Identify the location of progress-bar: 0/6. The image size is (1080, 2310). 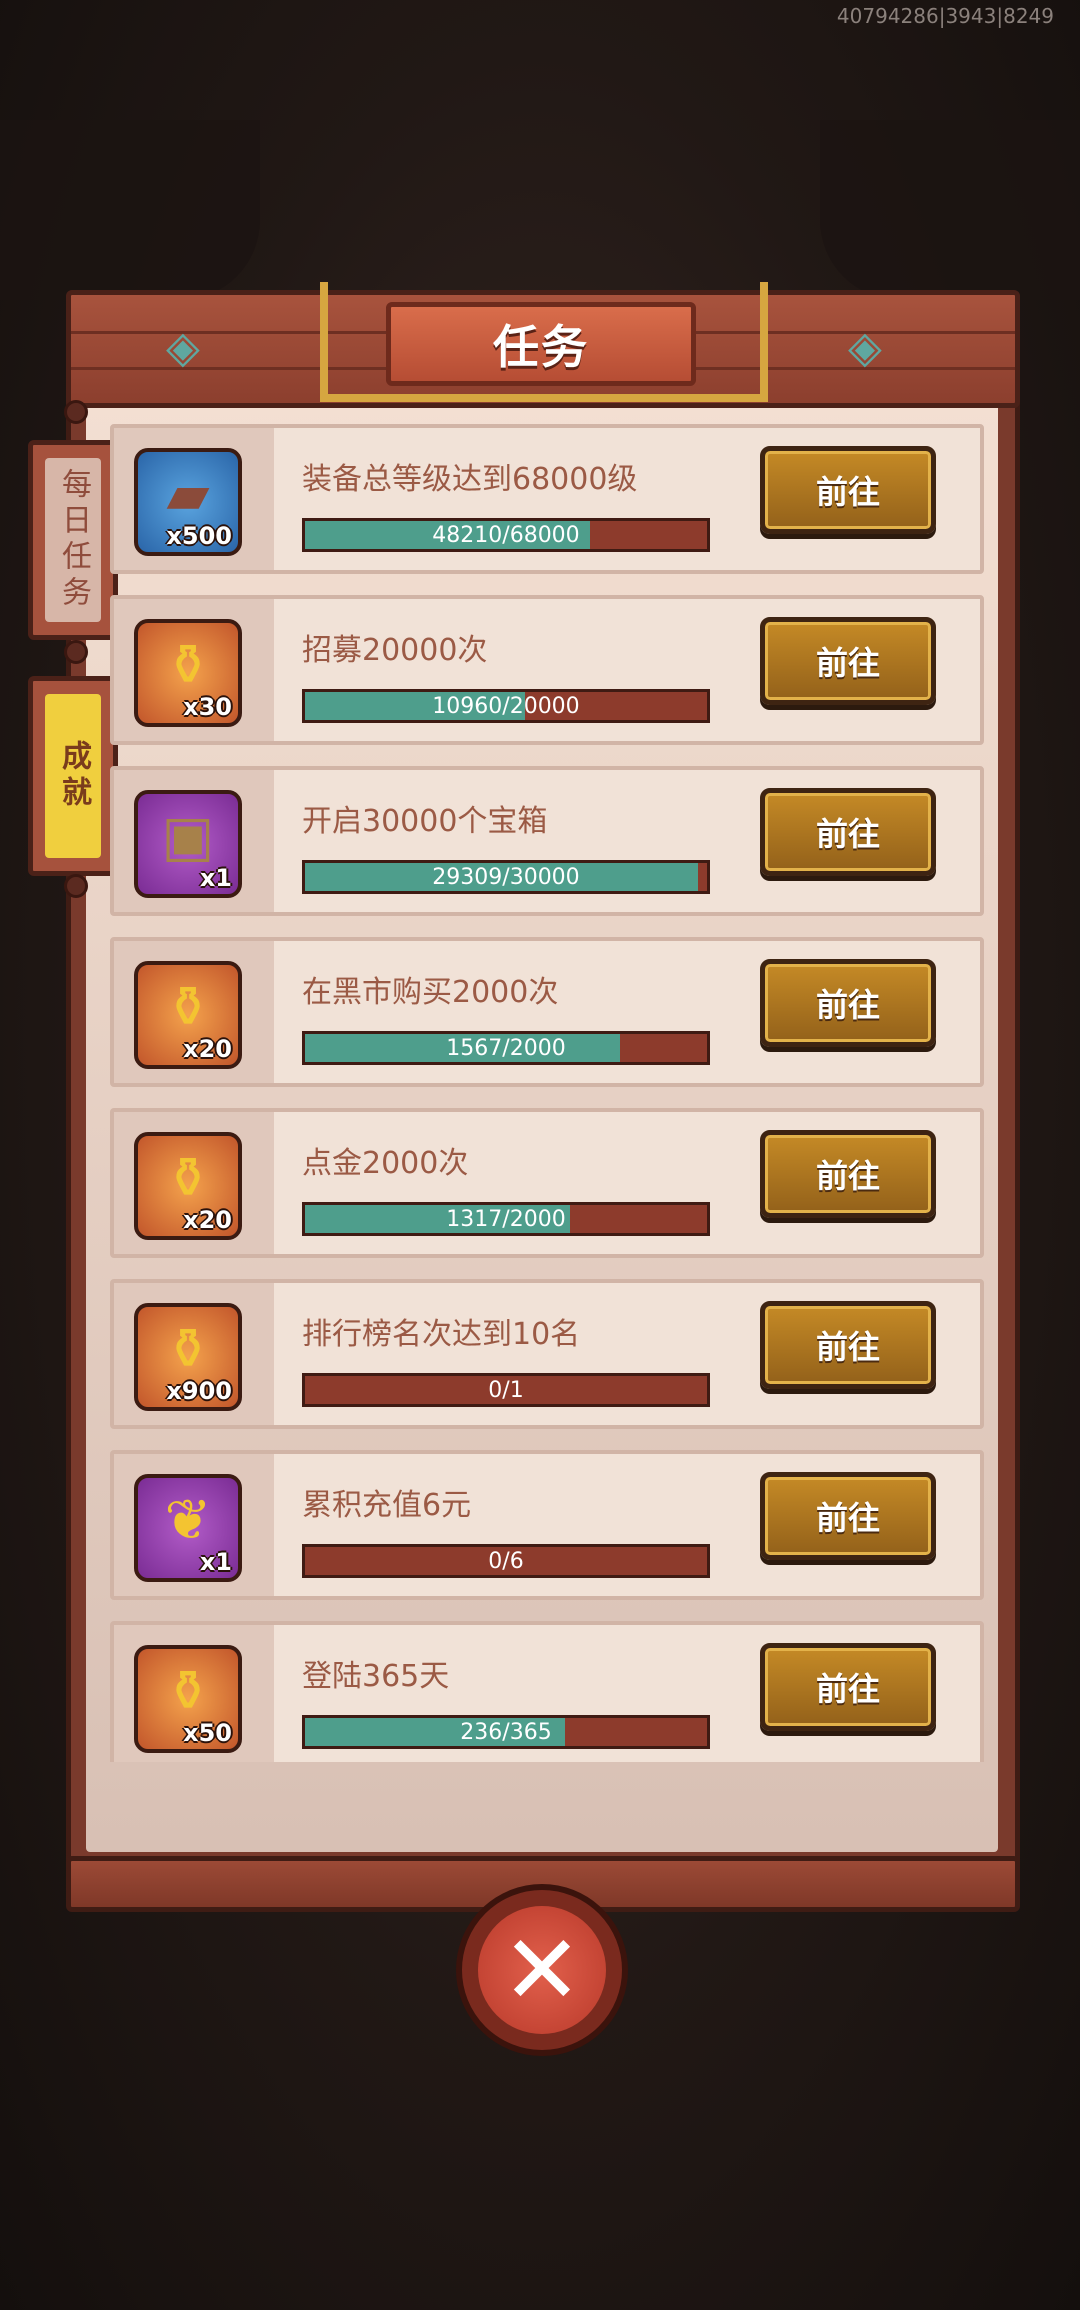
(506, 1561).